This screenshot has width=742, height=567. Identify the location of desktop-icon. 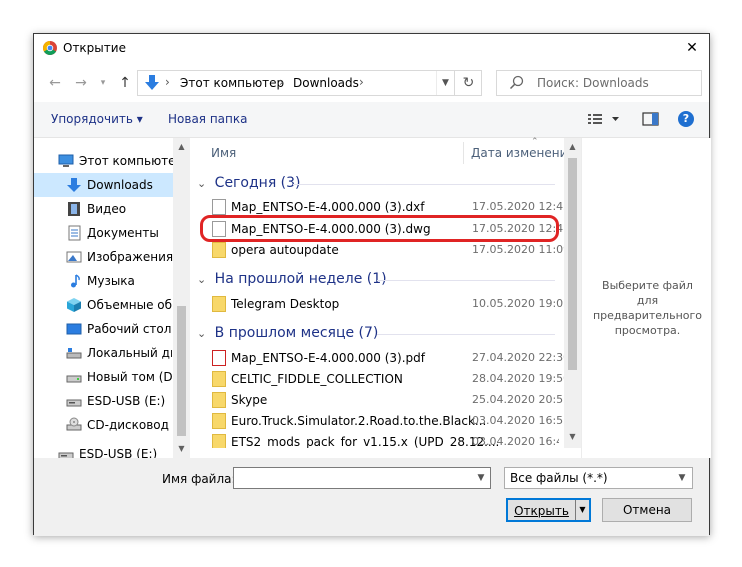
(74, 329).